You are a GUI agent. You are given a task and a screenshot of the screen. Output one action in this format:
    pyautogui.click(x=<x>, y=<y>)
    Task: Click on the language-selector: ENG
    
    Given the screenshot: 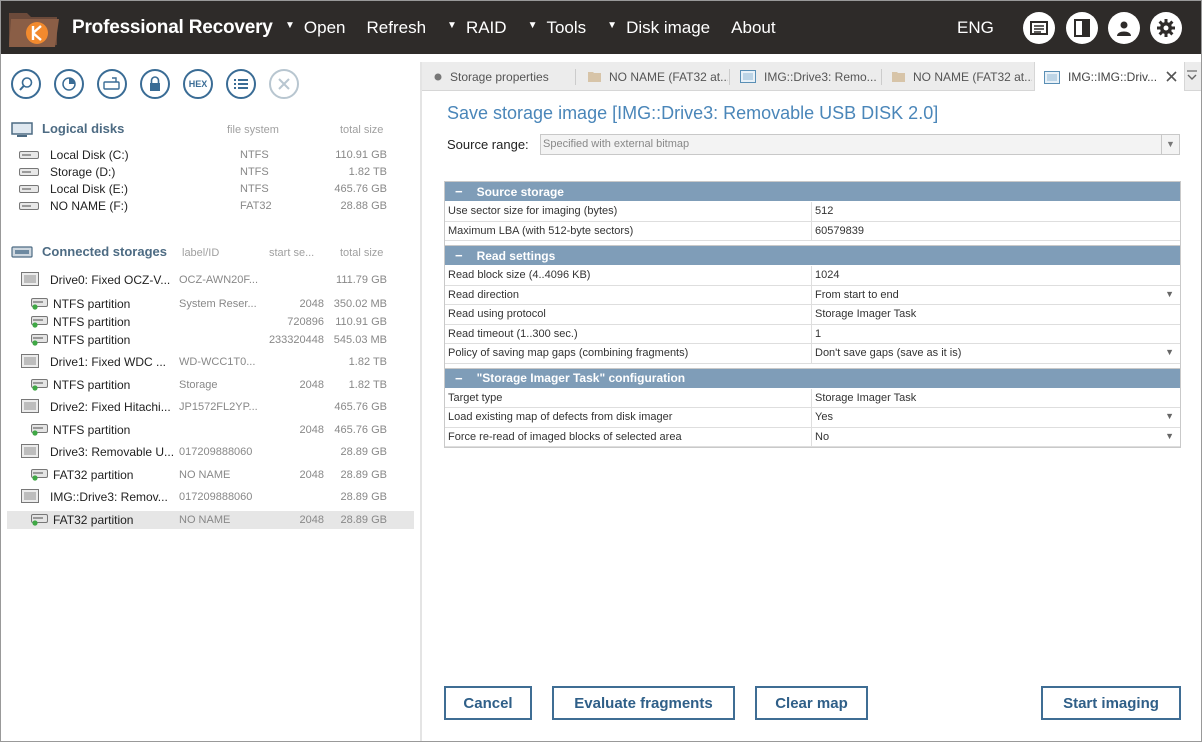 What is the action you would take?
    pyautogui.click(x=975, y=28)
    